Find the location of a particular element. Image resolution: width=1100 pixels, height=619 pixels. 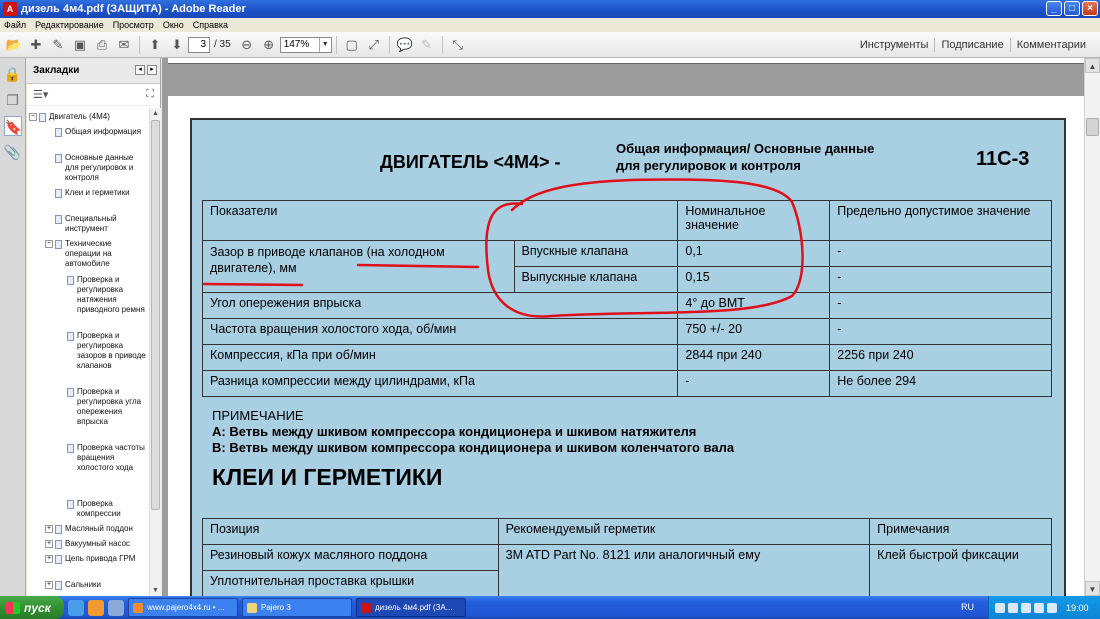

menu-edit: Редактирование is located at coordinates (69, 25).